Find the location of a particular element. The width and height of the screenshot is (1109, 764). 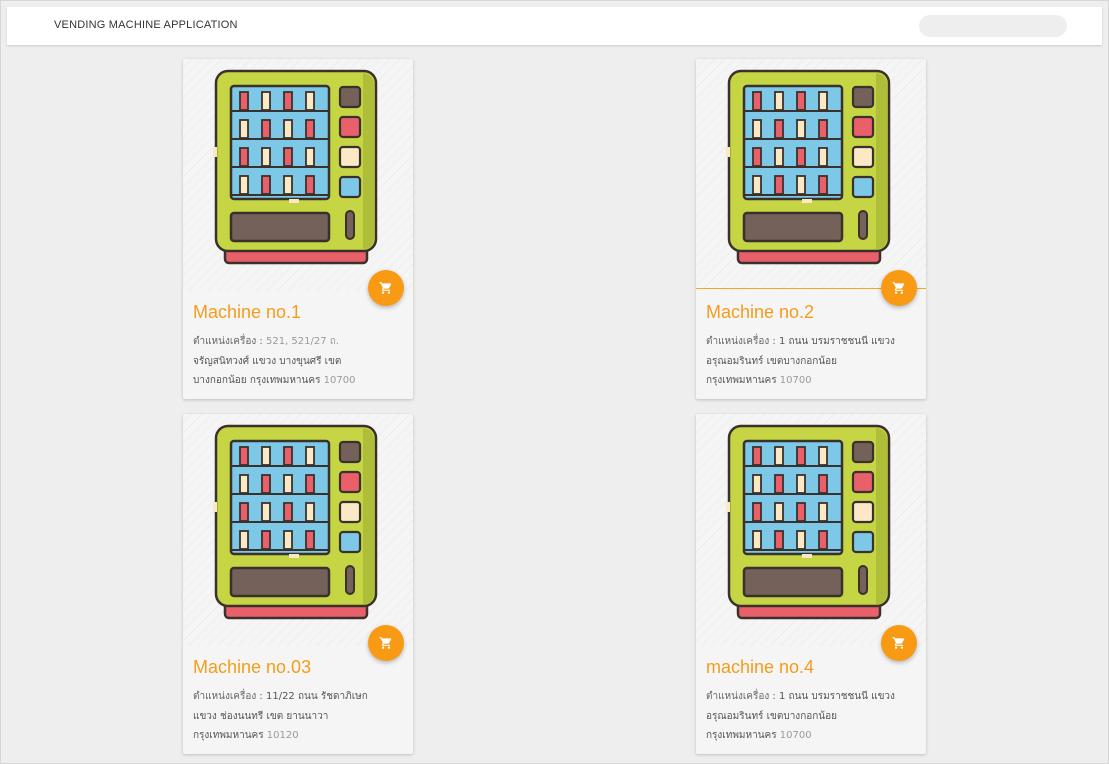

divider is located at coordinates (811, 291).